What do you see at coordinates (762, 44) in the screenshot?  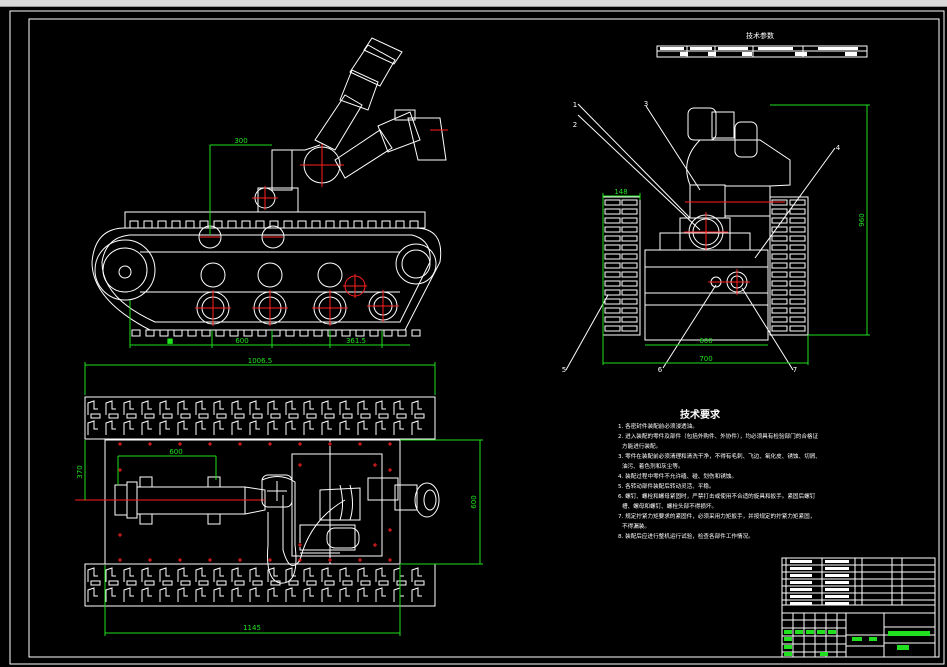 I see `parameter-table: 技术参数` at bounding box center [762, 44].